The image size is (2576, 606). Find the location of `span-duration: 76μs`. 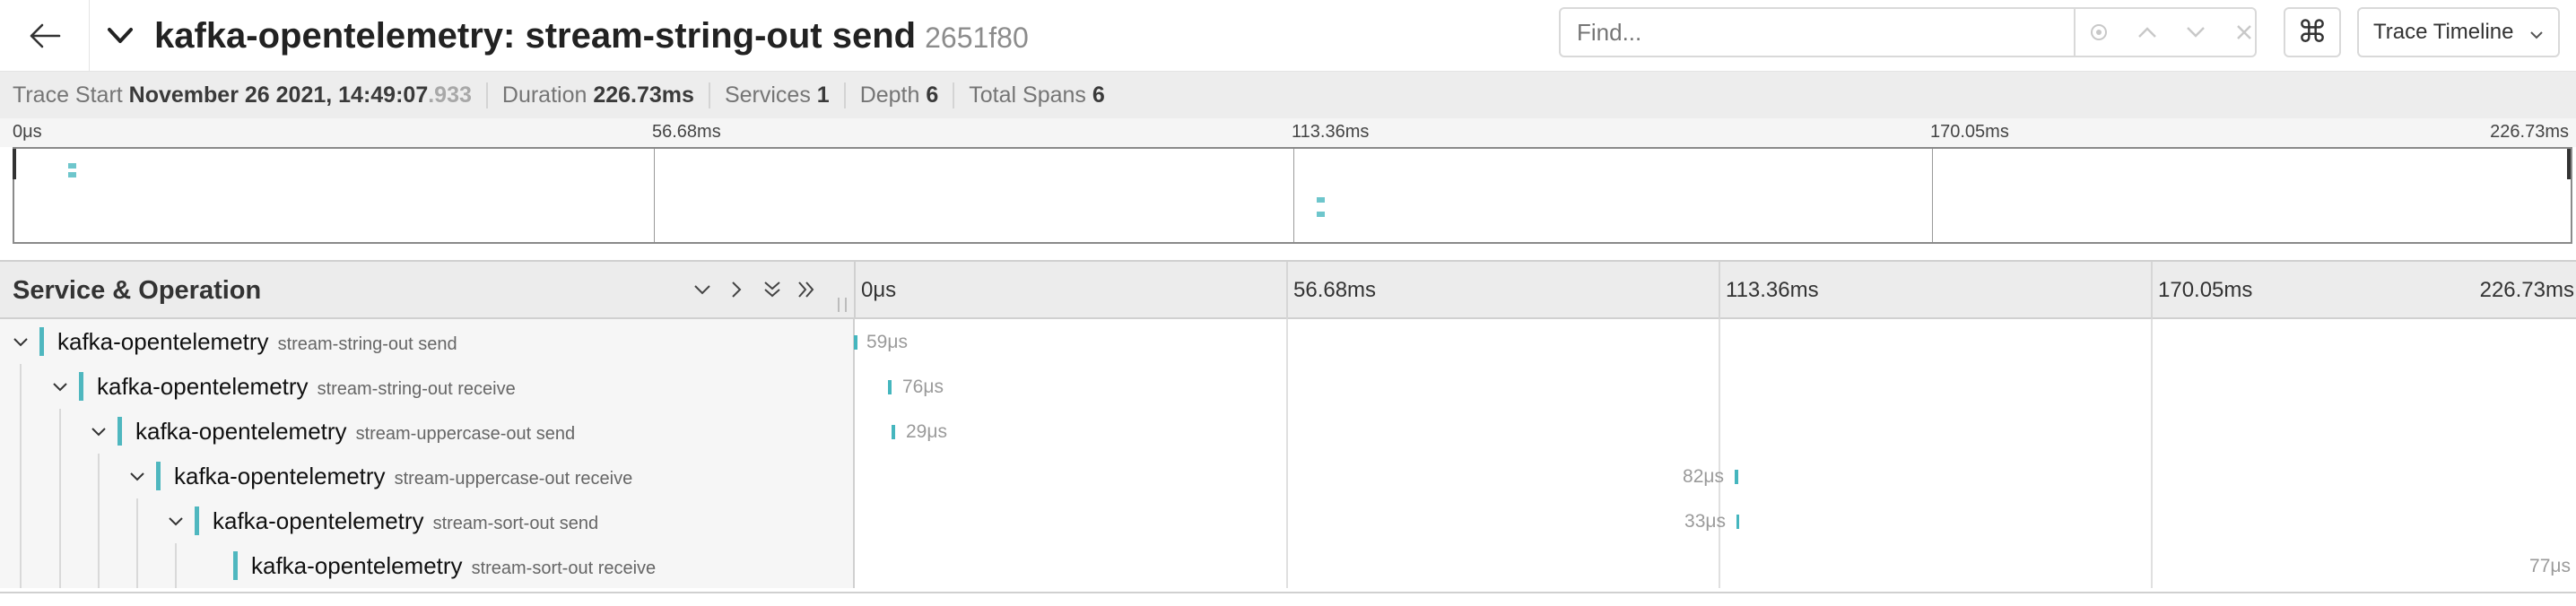

span-duration: 76μs is located at coordinates (923, 387).